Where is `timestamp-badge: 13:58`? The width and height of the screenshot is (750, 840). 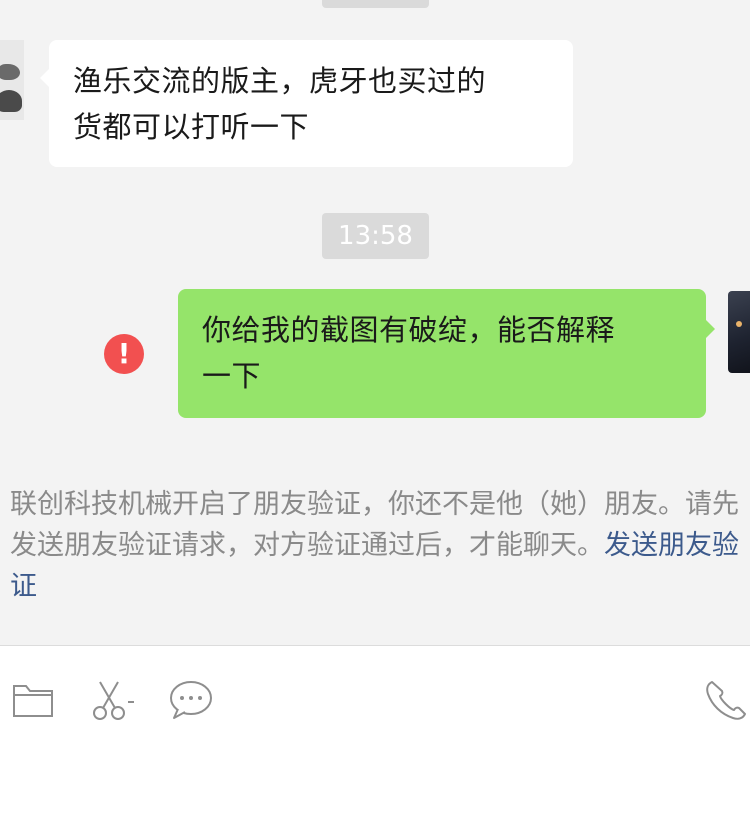 timestamp-badge: 13:58 is located at coordinates (375, 236).